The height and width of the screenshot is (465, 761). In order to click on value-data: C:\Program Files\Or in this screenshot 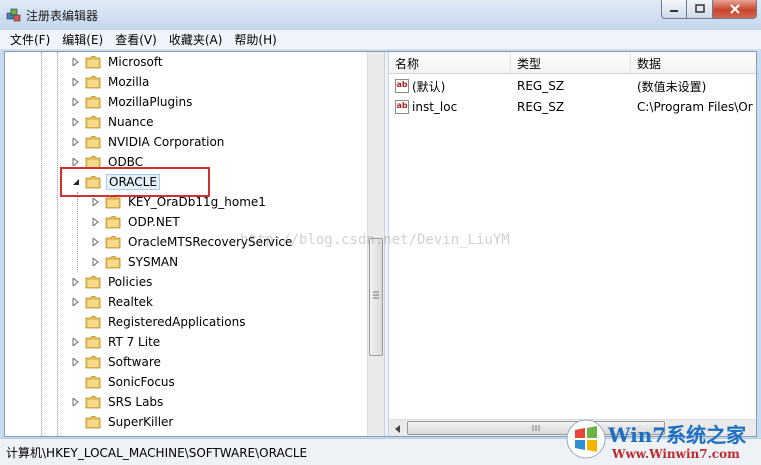, I will do `click(695, 107)`.